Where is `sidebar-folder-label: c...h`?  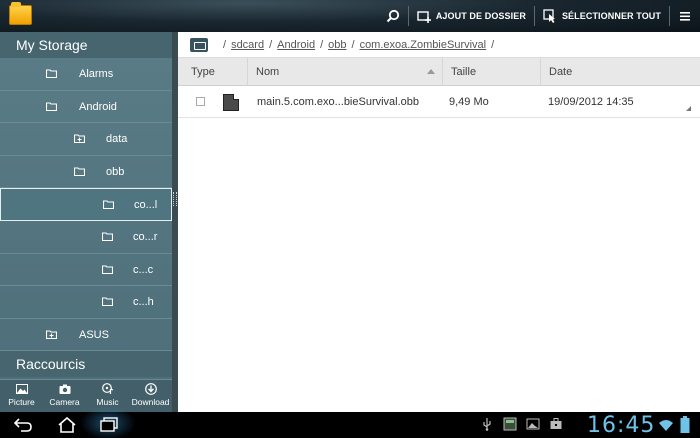 sidebar-folder-label: c...h is located at coordinates (143, 302).